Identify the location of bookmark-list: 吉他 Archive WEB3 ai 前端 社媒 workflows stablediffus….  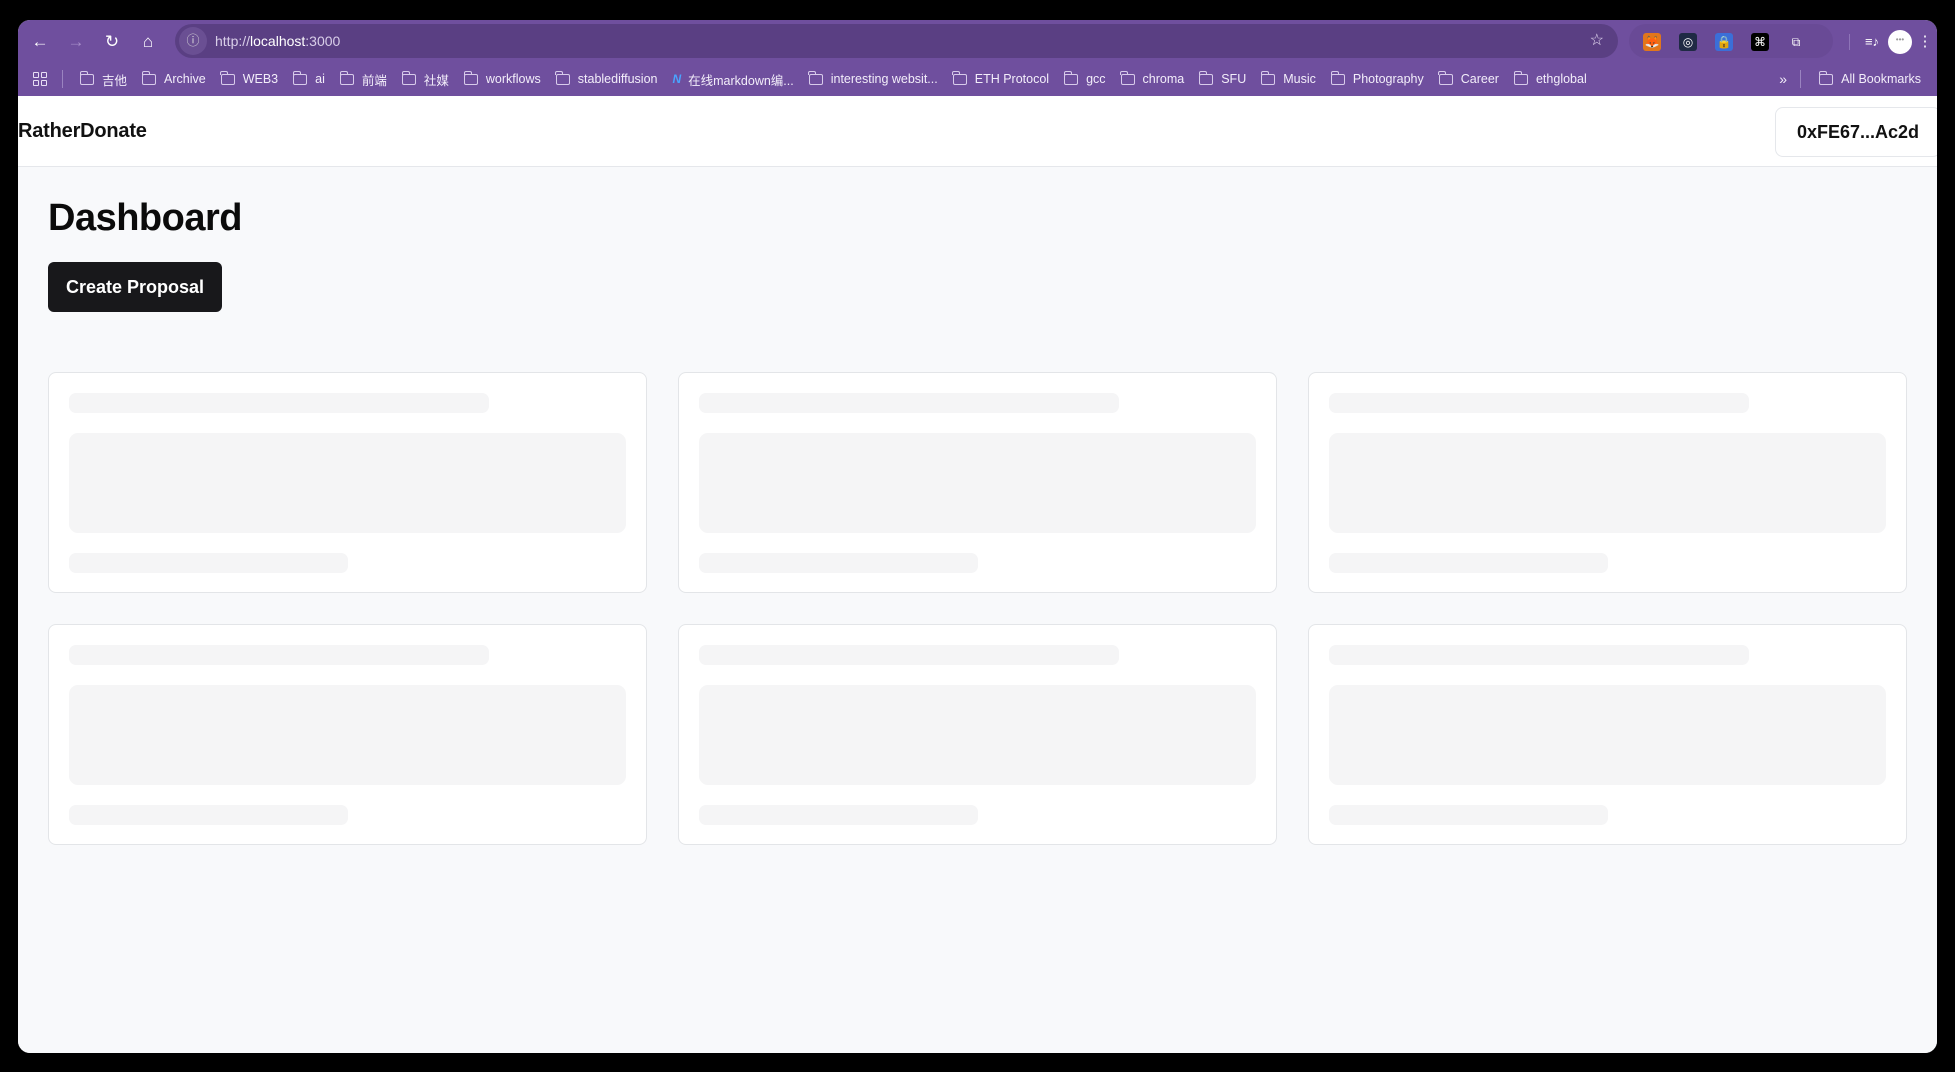
(836, 79).